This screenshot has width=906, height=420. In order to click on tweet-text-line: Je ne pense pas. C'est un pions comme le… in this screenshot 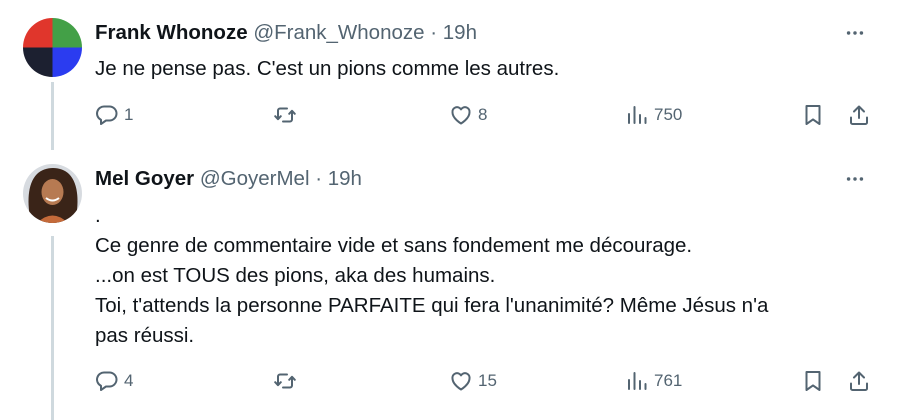, I will do `click(327, 68)`.